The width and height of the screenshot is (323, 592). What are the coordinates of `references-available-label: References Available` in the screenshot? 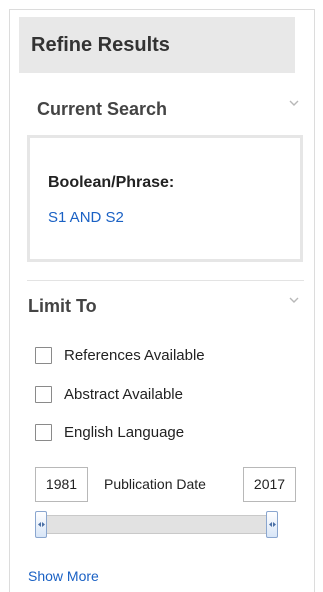 It's located at (134, 355).